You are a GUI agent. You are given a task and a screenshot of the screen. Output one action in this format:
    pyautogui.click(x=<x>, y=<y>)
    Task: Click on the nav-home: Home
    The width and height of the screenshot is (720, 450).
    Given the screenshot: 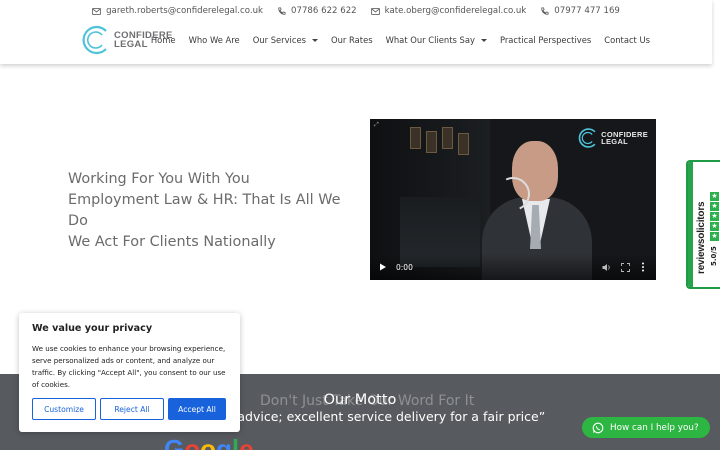 What is the action you would take?
    pyautogui.click(x=163, y=40)
    